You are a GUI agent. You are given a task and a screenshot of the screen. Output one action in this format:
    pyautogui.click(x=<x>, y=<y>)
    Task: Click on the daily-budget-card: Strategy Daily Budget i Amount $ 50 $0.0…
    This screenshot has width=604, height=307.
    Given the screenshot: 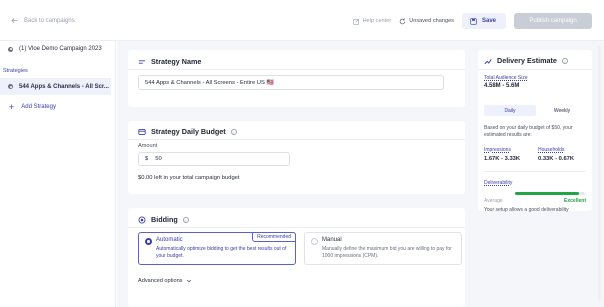 What is the action you would take?
    pyautogui.click(x=296, y=157)
    